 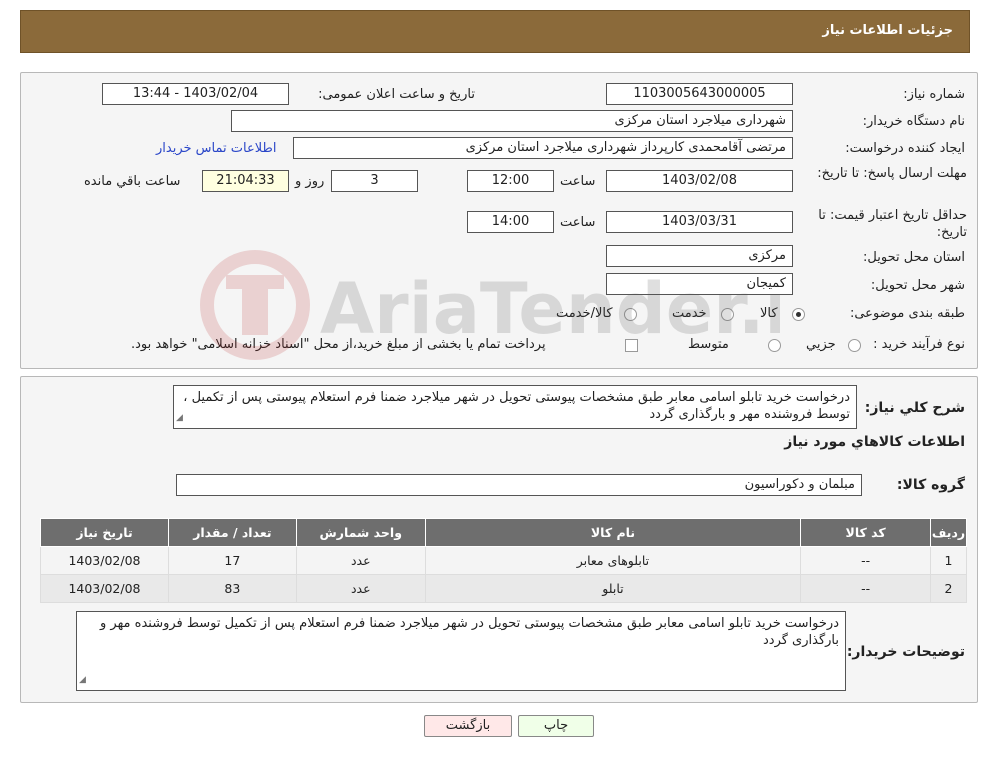 What do you see at coordinates (630, 314) in the screenshot?
I see `category-both-radio` at bounding box center [630, 314].